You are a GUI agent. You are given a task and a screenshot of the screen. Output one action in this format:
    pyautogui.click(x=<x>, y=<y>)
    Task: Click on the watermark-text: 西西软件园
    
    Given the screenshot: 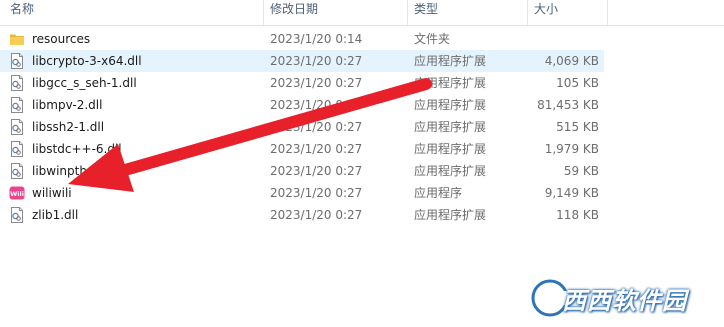 What is the action you would take?
    pyautogui.click(x=624, y=301)
    